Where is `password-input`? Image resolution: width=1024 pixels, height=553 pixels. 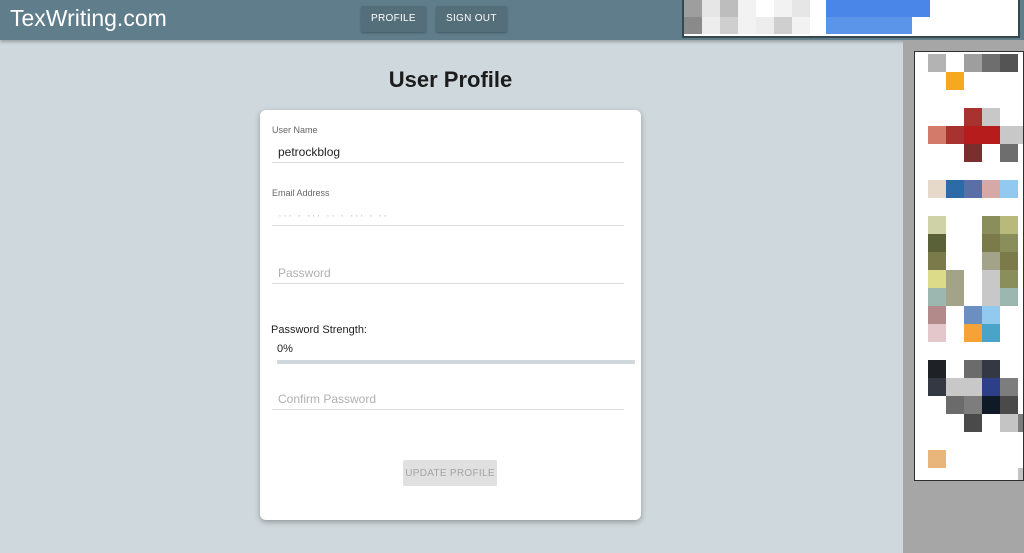
password-input is located at coordinates (448, 273).